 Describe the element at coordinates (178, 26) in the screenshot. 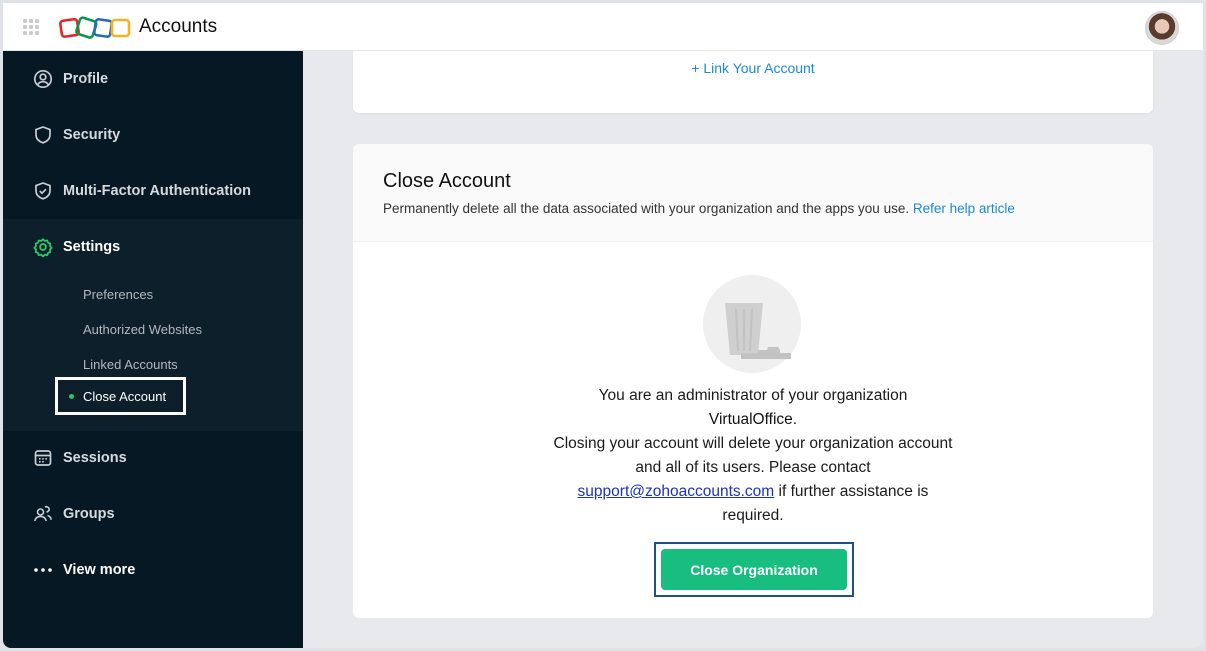

I see `app-title: Accounts` at that location.